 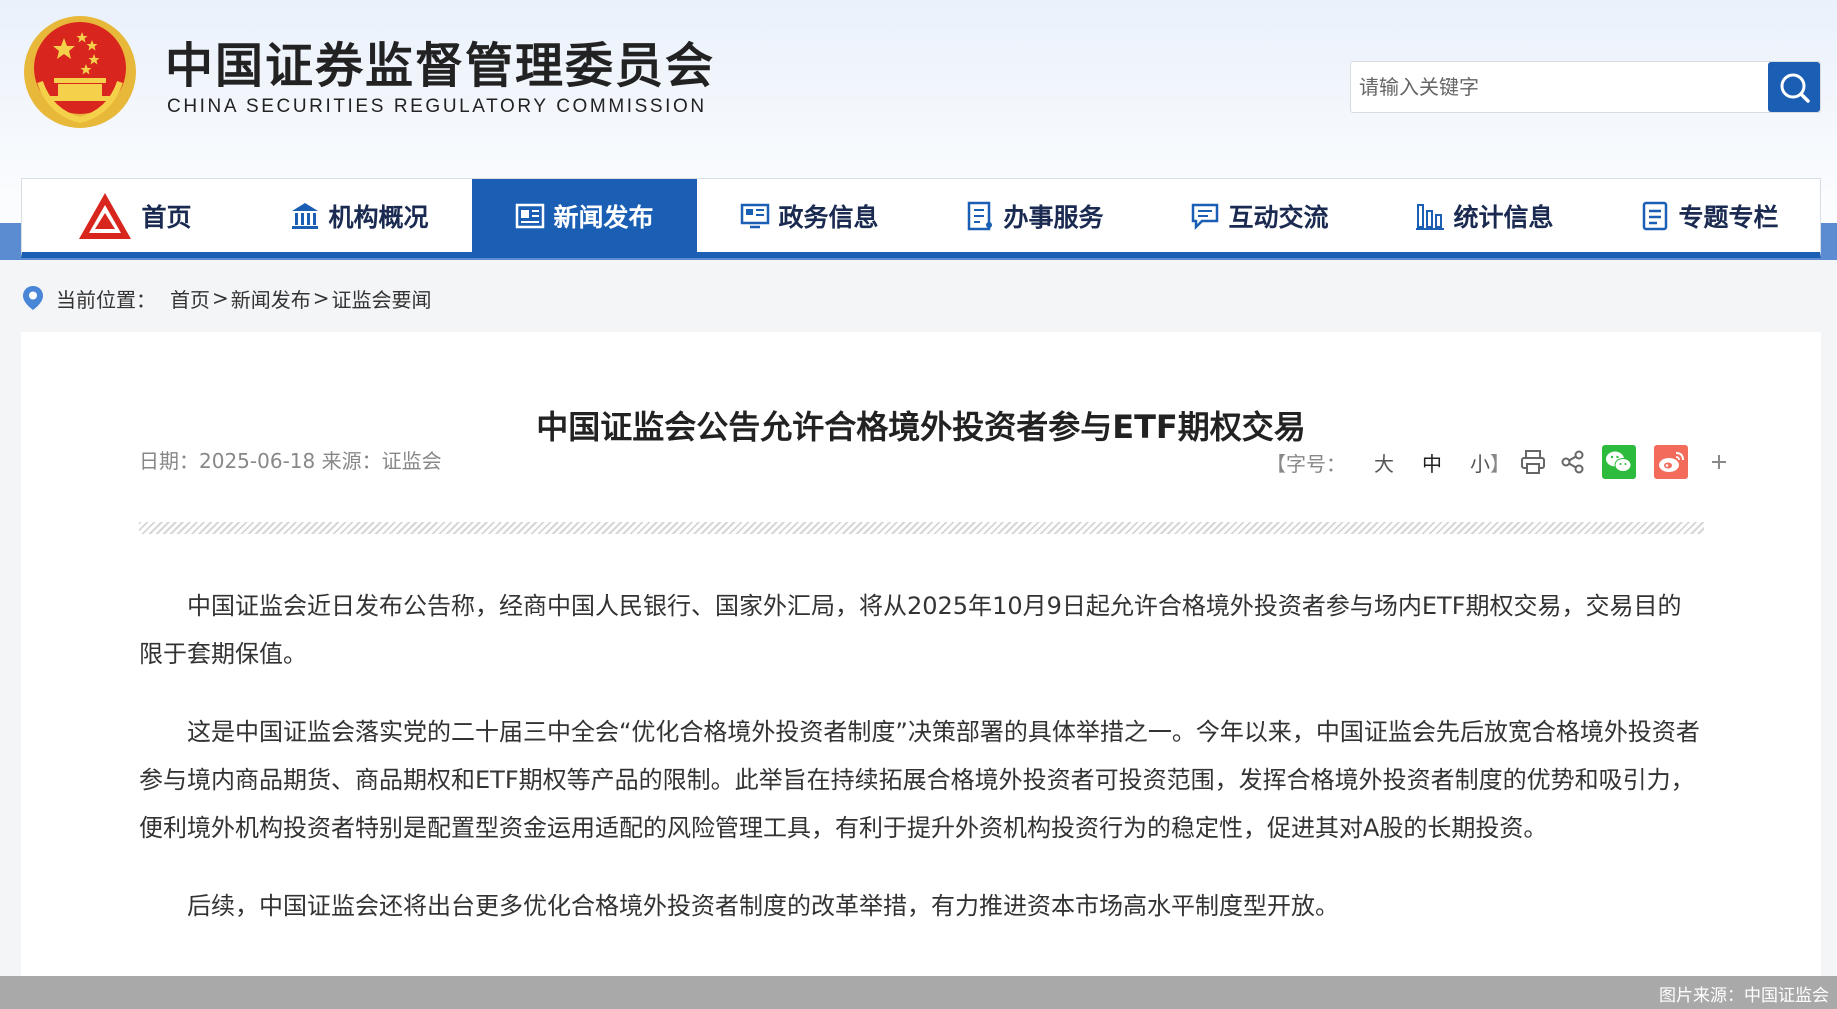 What do you see at coordinates (1384, 462) in the screenshot?
I see `font-size-large-button: 大` at bounding box center [1384, 462].